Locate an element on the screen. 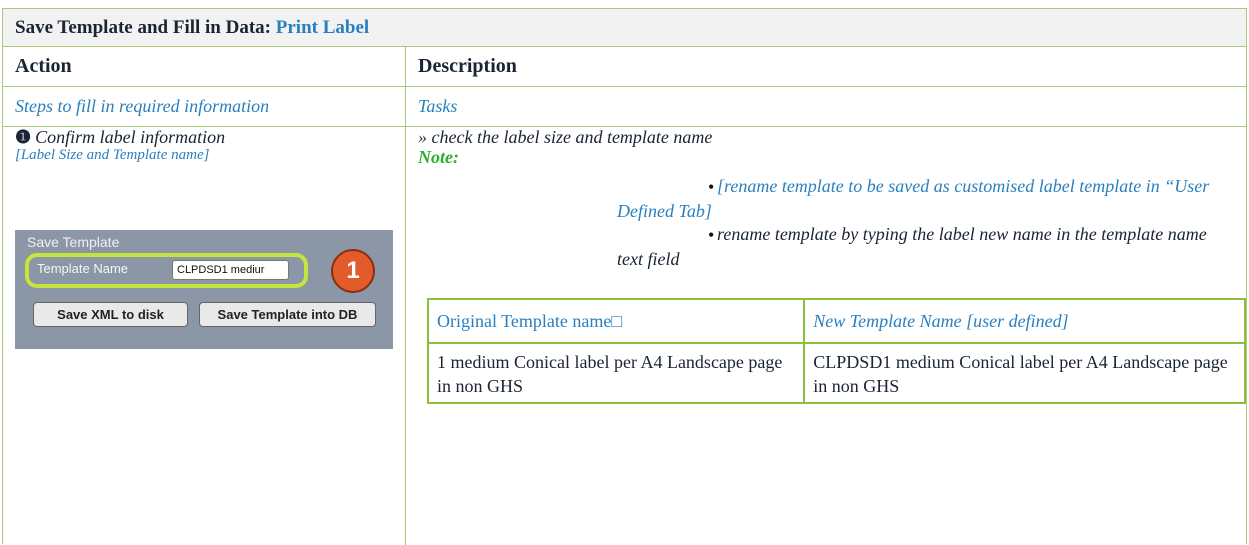 The width and height of the screenshot is (1249, 545). title-prefix: Save Template and Fill in Data: is located at coordinates (145, 27).